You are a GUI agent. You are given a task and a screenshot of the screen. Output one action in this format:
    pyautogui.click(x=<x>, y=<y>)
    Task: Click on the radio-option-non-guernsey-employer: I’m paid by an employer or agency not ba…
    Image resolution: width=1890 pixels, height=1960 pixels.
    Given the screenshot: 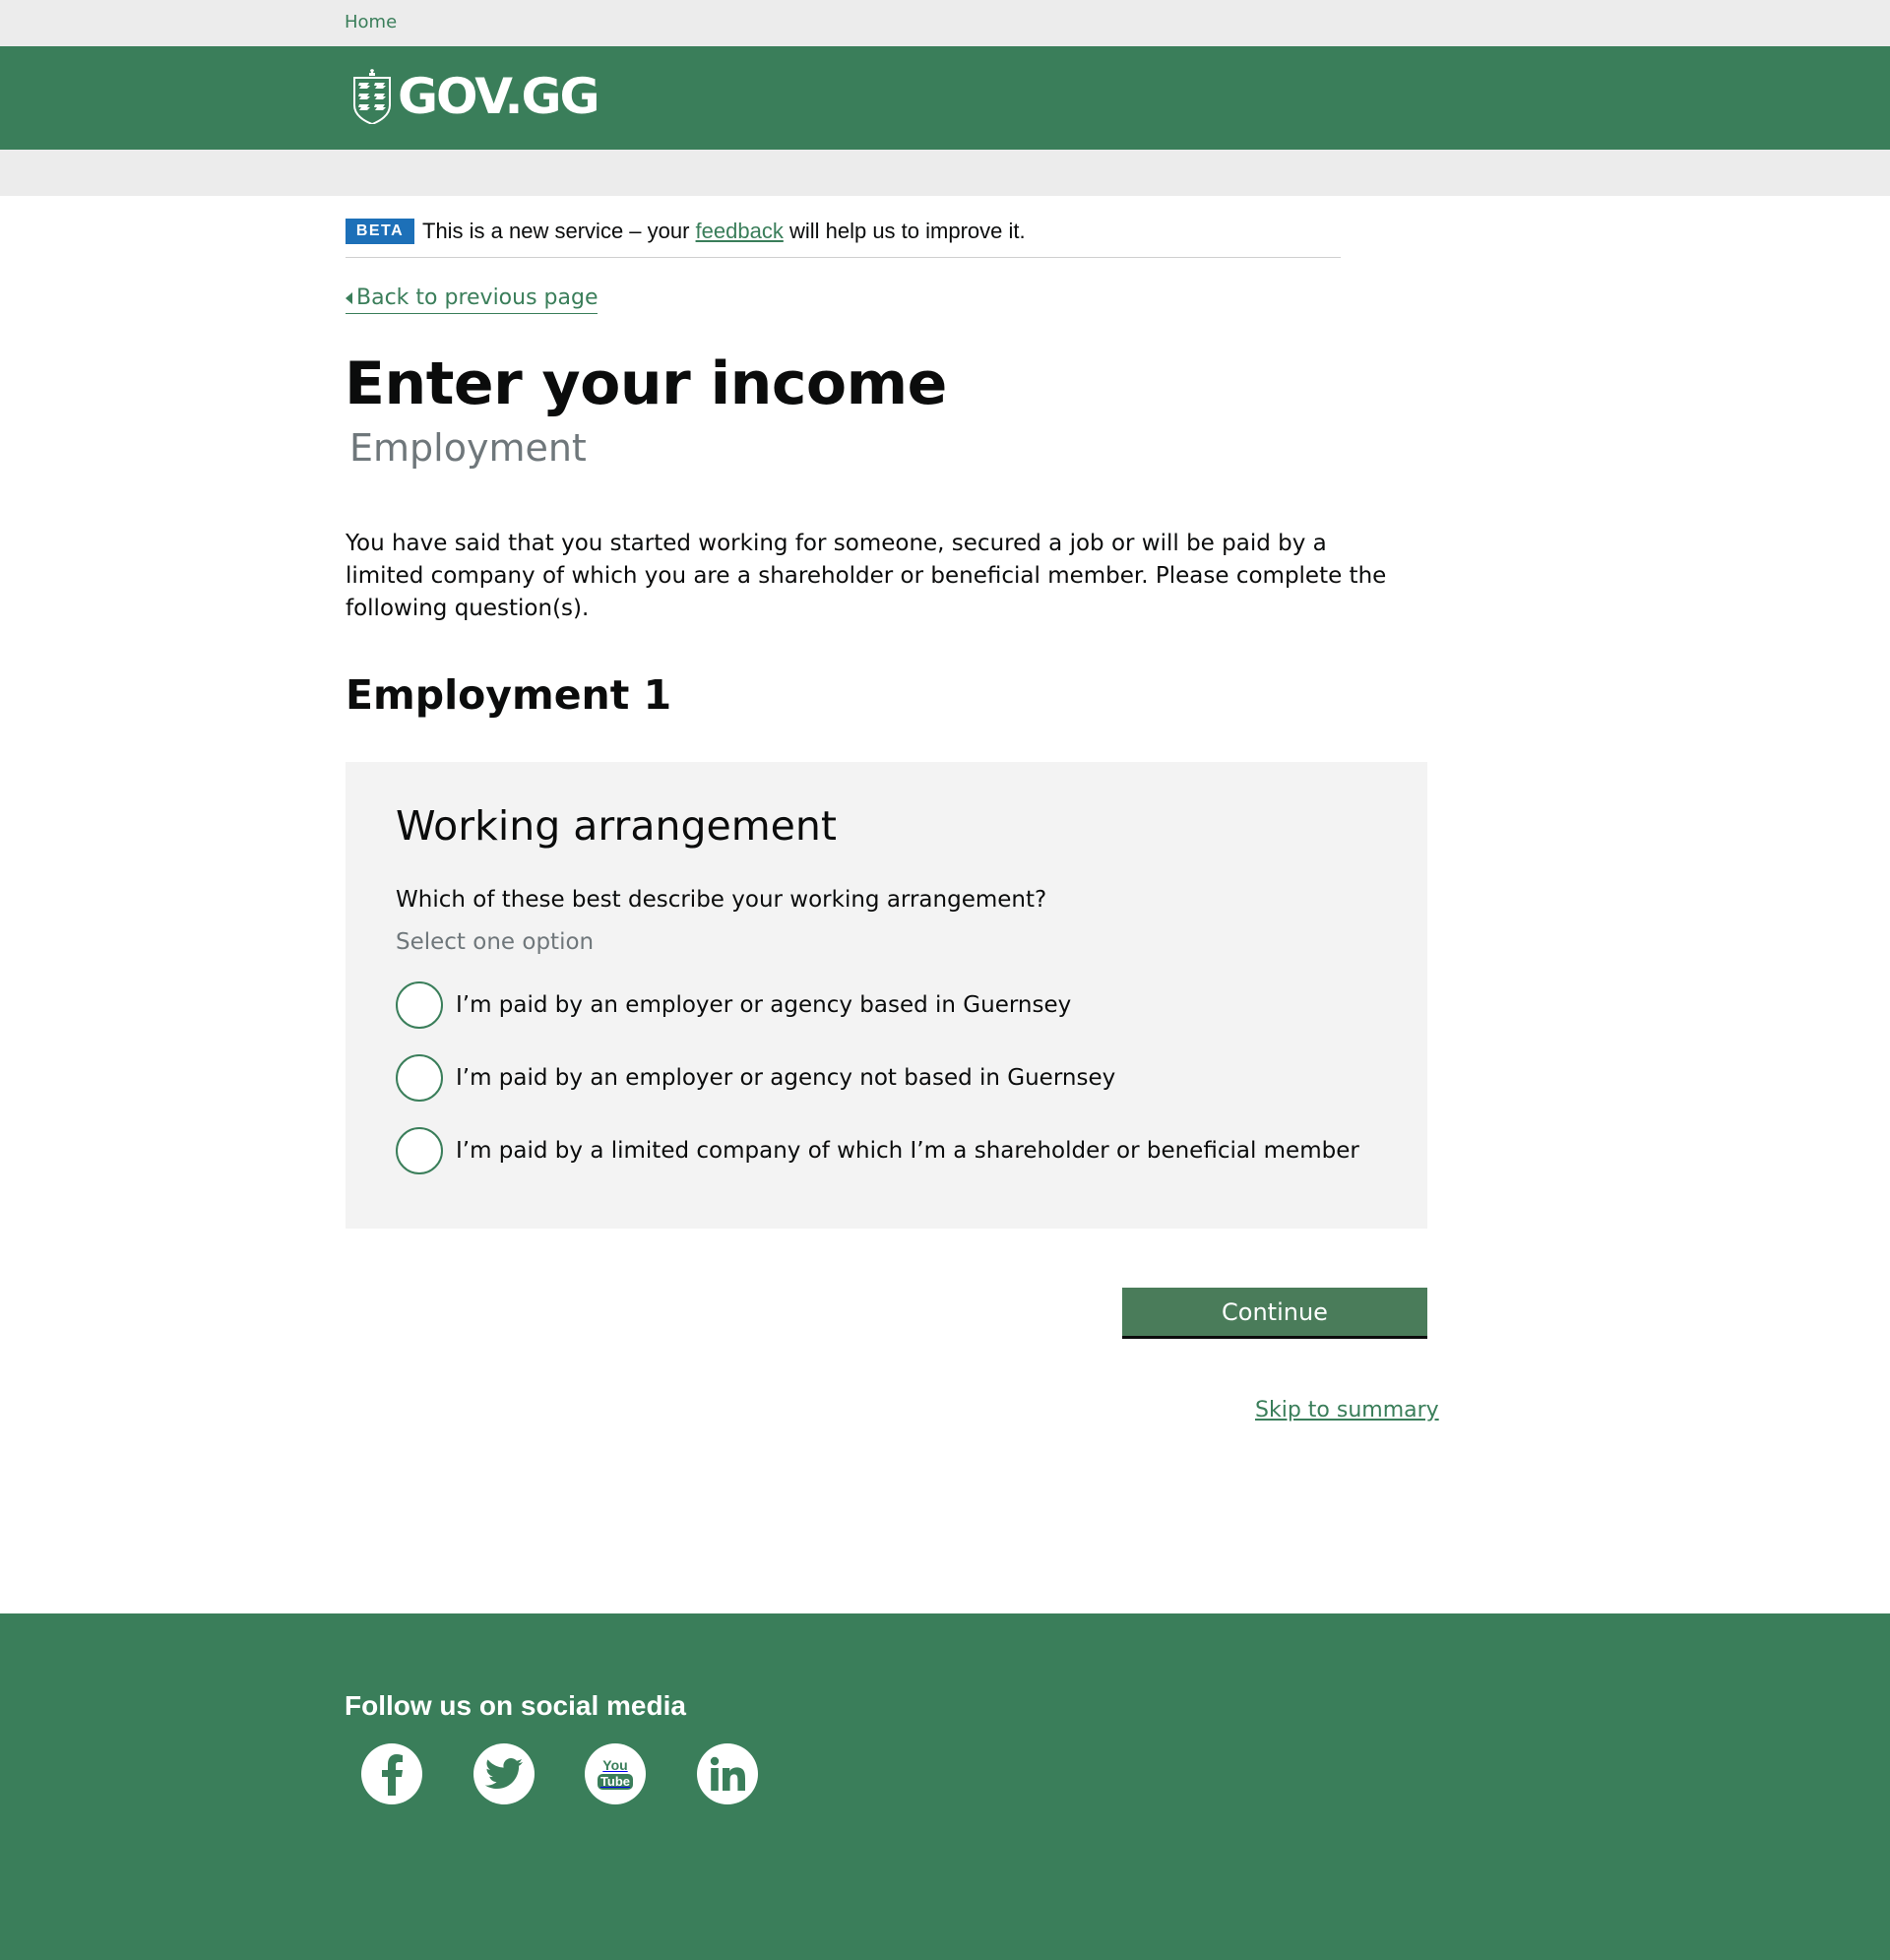 What is the action you would take?
    pyautogui.click(x=755, y=1078)
    